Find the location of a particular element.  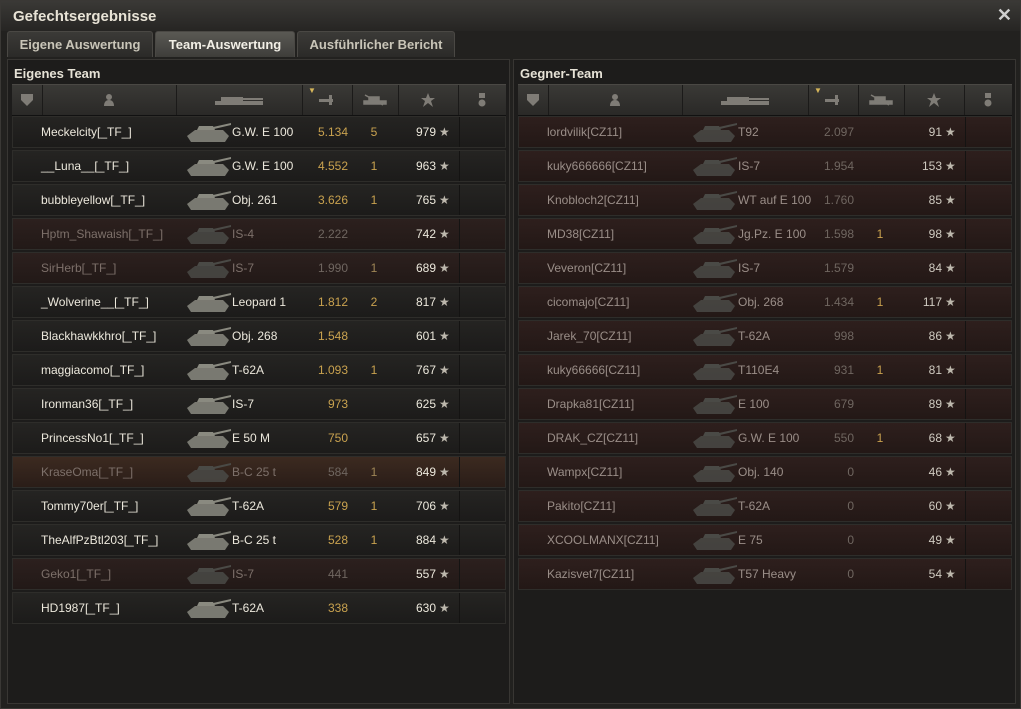

table-row: Geko1[_TF_] IS-7 441 557 ★ is located at coordinates (259, 574).